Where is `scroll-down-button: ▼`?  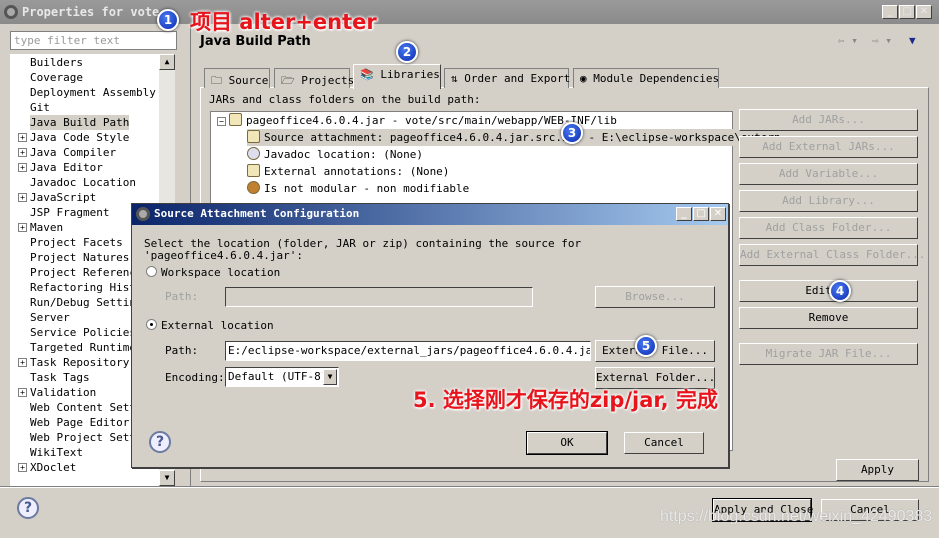 scroll-down-button: ▼ is located at coordinates (167, 478).